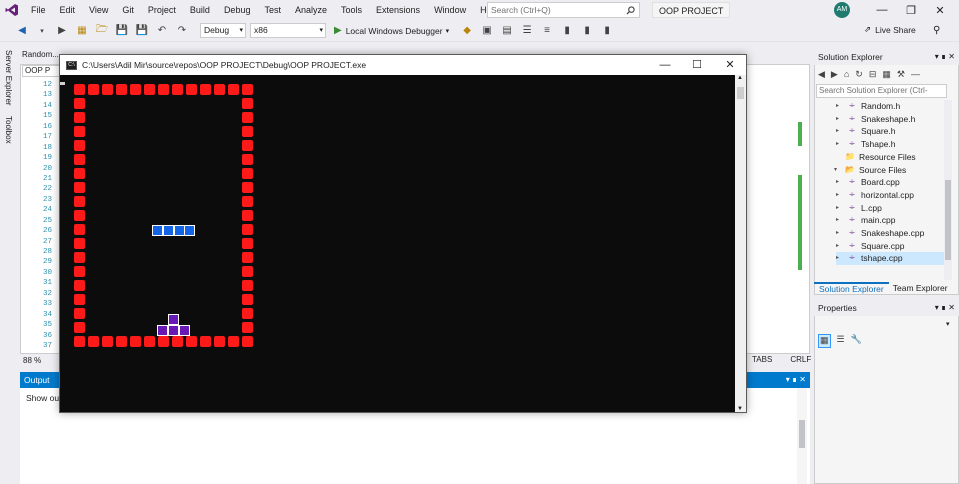 This screenshot has width=959, height=484. I want to click on menu-test: Test, so click(272, 10).